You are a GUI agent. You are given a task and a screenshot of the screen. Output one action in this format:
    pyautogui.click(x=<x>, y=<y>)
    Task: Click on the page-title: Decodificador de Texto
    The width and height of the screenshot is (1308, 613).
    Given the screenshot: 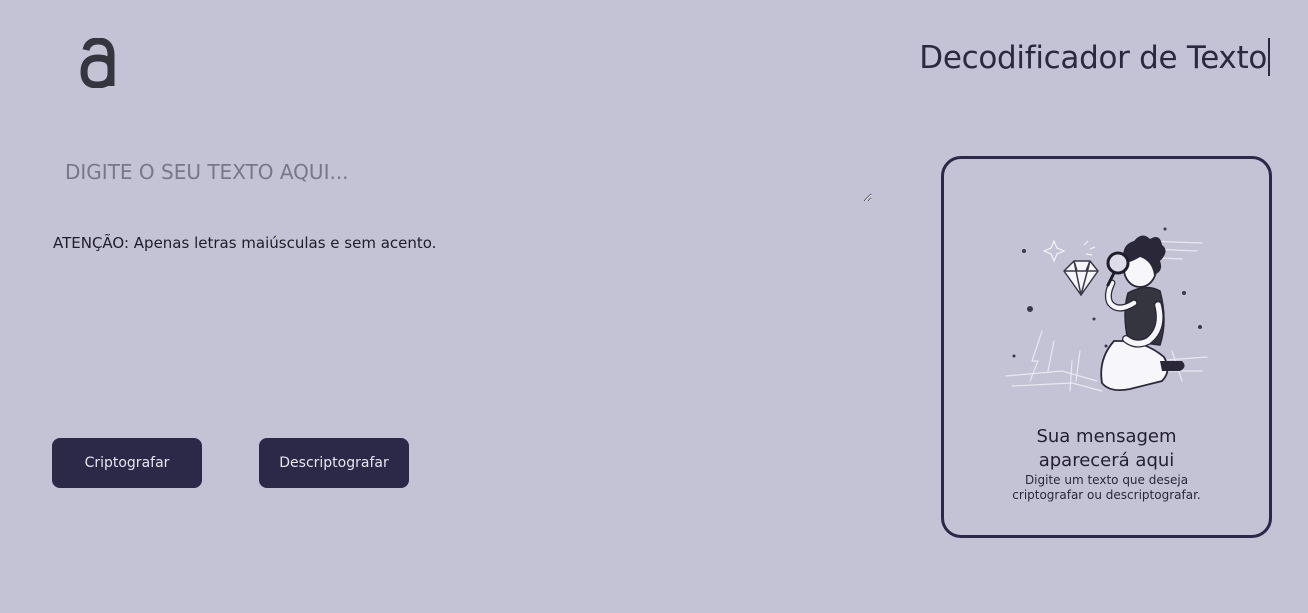 What is the action you would take?
    pyautogui.click(x=1094, y=58)
    